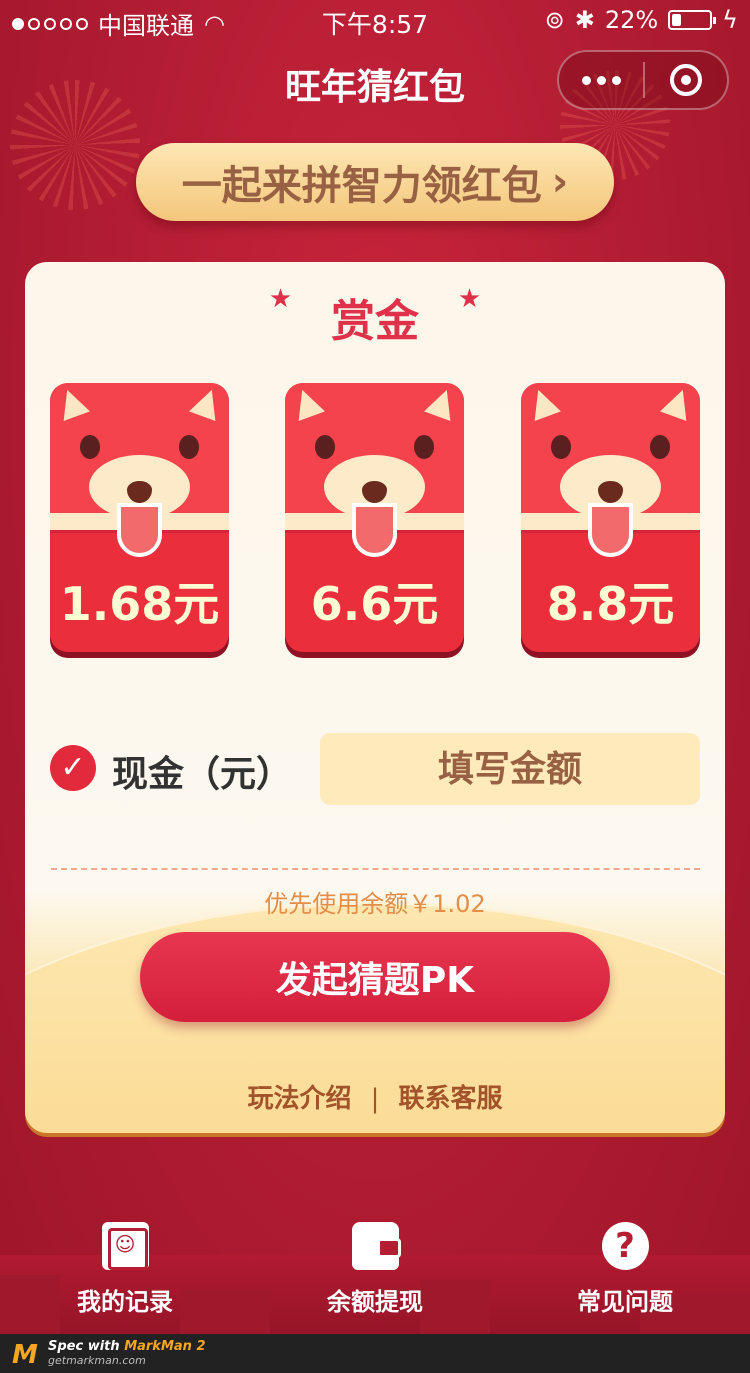 Image resolution: width=750 pixels, height=1373 pixels. Describe the element at coordinates (692, 20) in the screenshot. I see `battery-icon` at that location.